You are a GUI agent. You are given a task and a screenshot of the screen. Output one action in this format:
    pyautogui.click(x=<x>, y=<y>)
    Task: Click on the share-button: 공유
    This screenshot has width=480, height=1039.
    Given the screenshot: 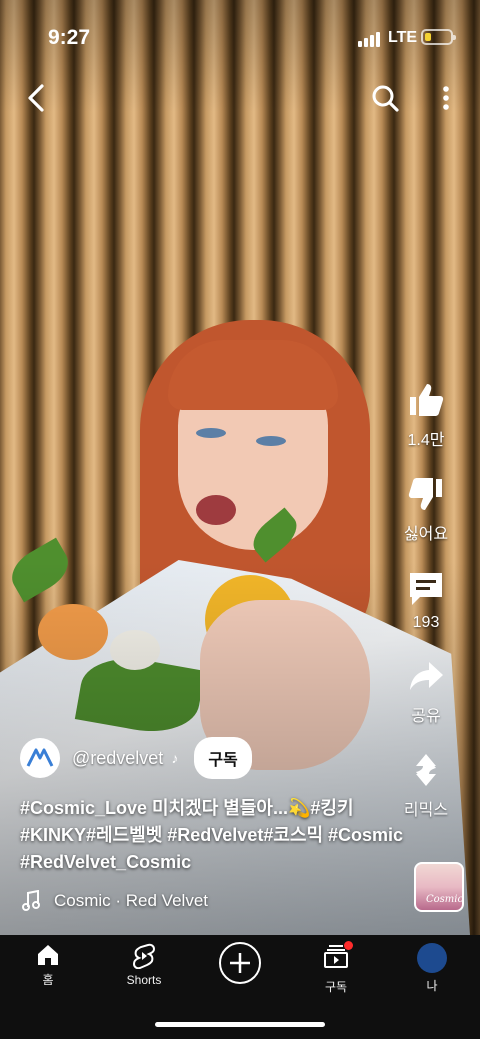 What is the action you would take?
    pyautogui.click(x=426, y=691)
    